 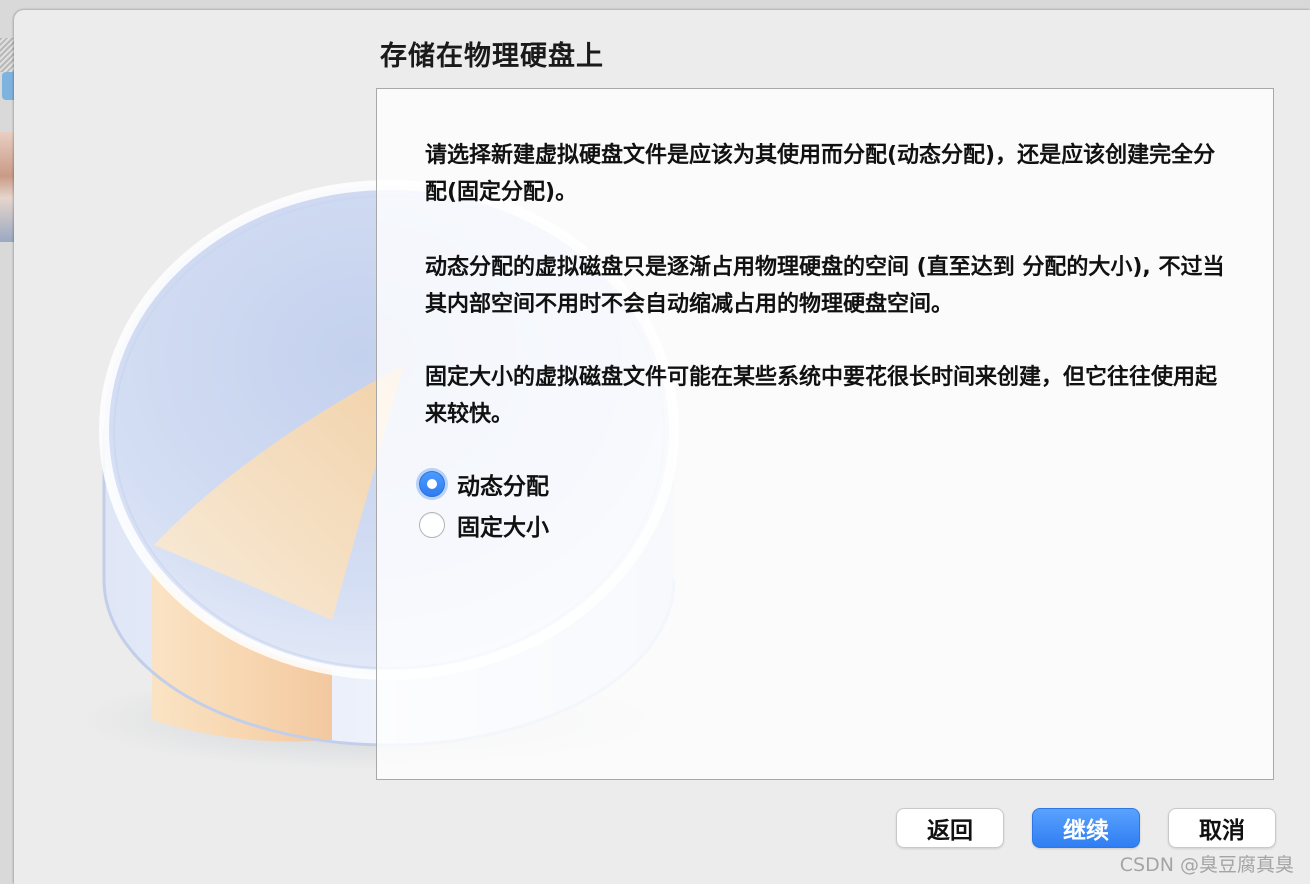 I want to click on radio-option-dynamic: 动态分配, so click(x=484, y=484).